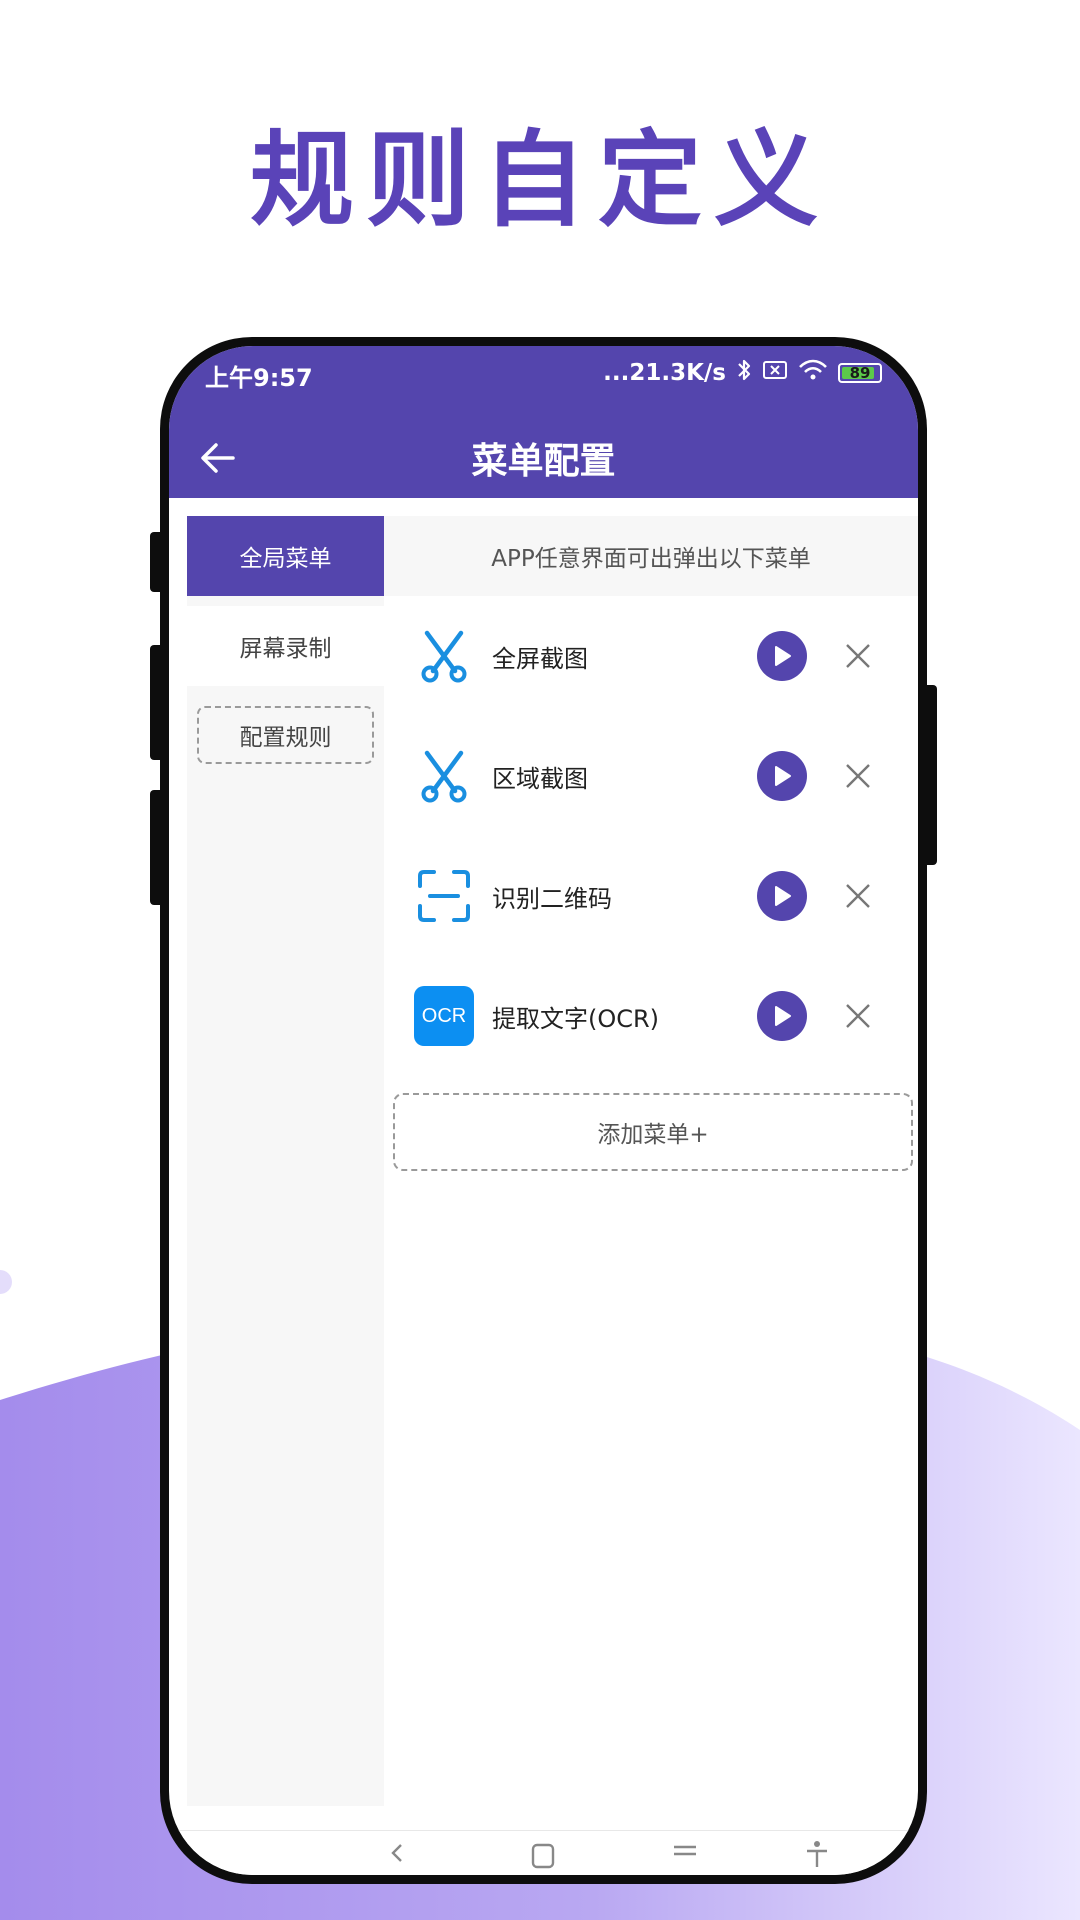  What do you see at coordinates (259, 378) in the screenshot?
I see `status-time: 上午9:57` at bounding box center [259, 378].